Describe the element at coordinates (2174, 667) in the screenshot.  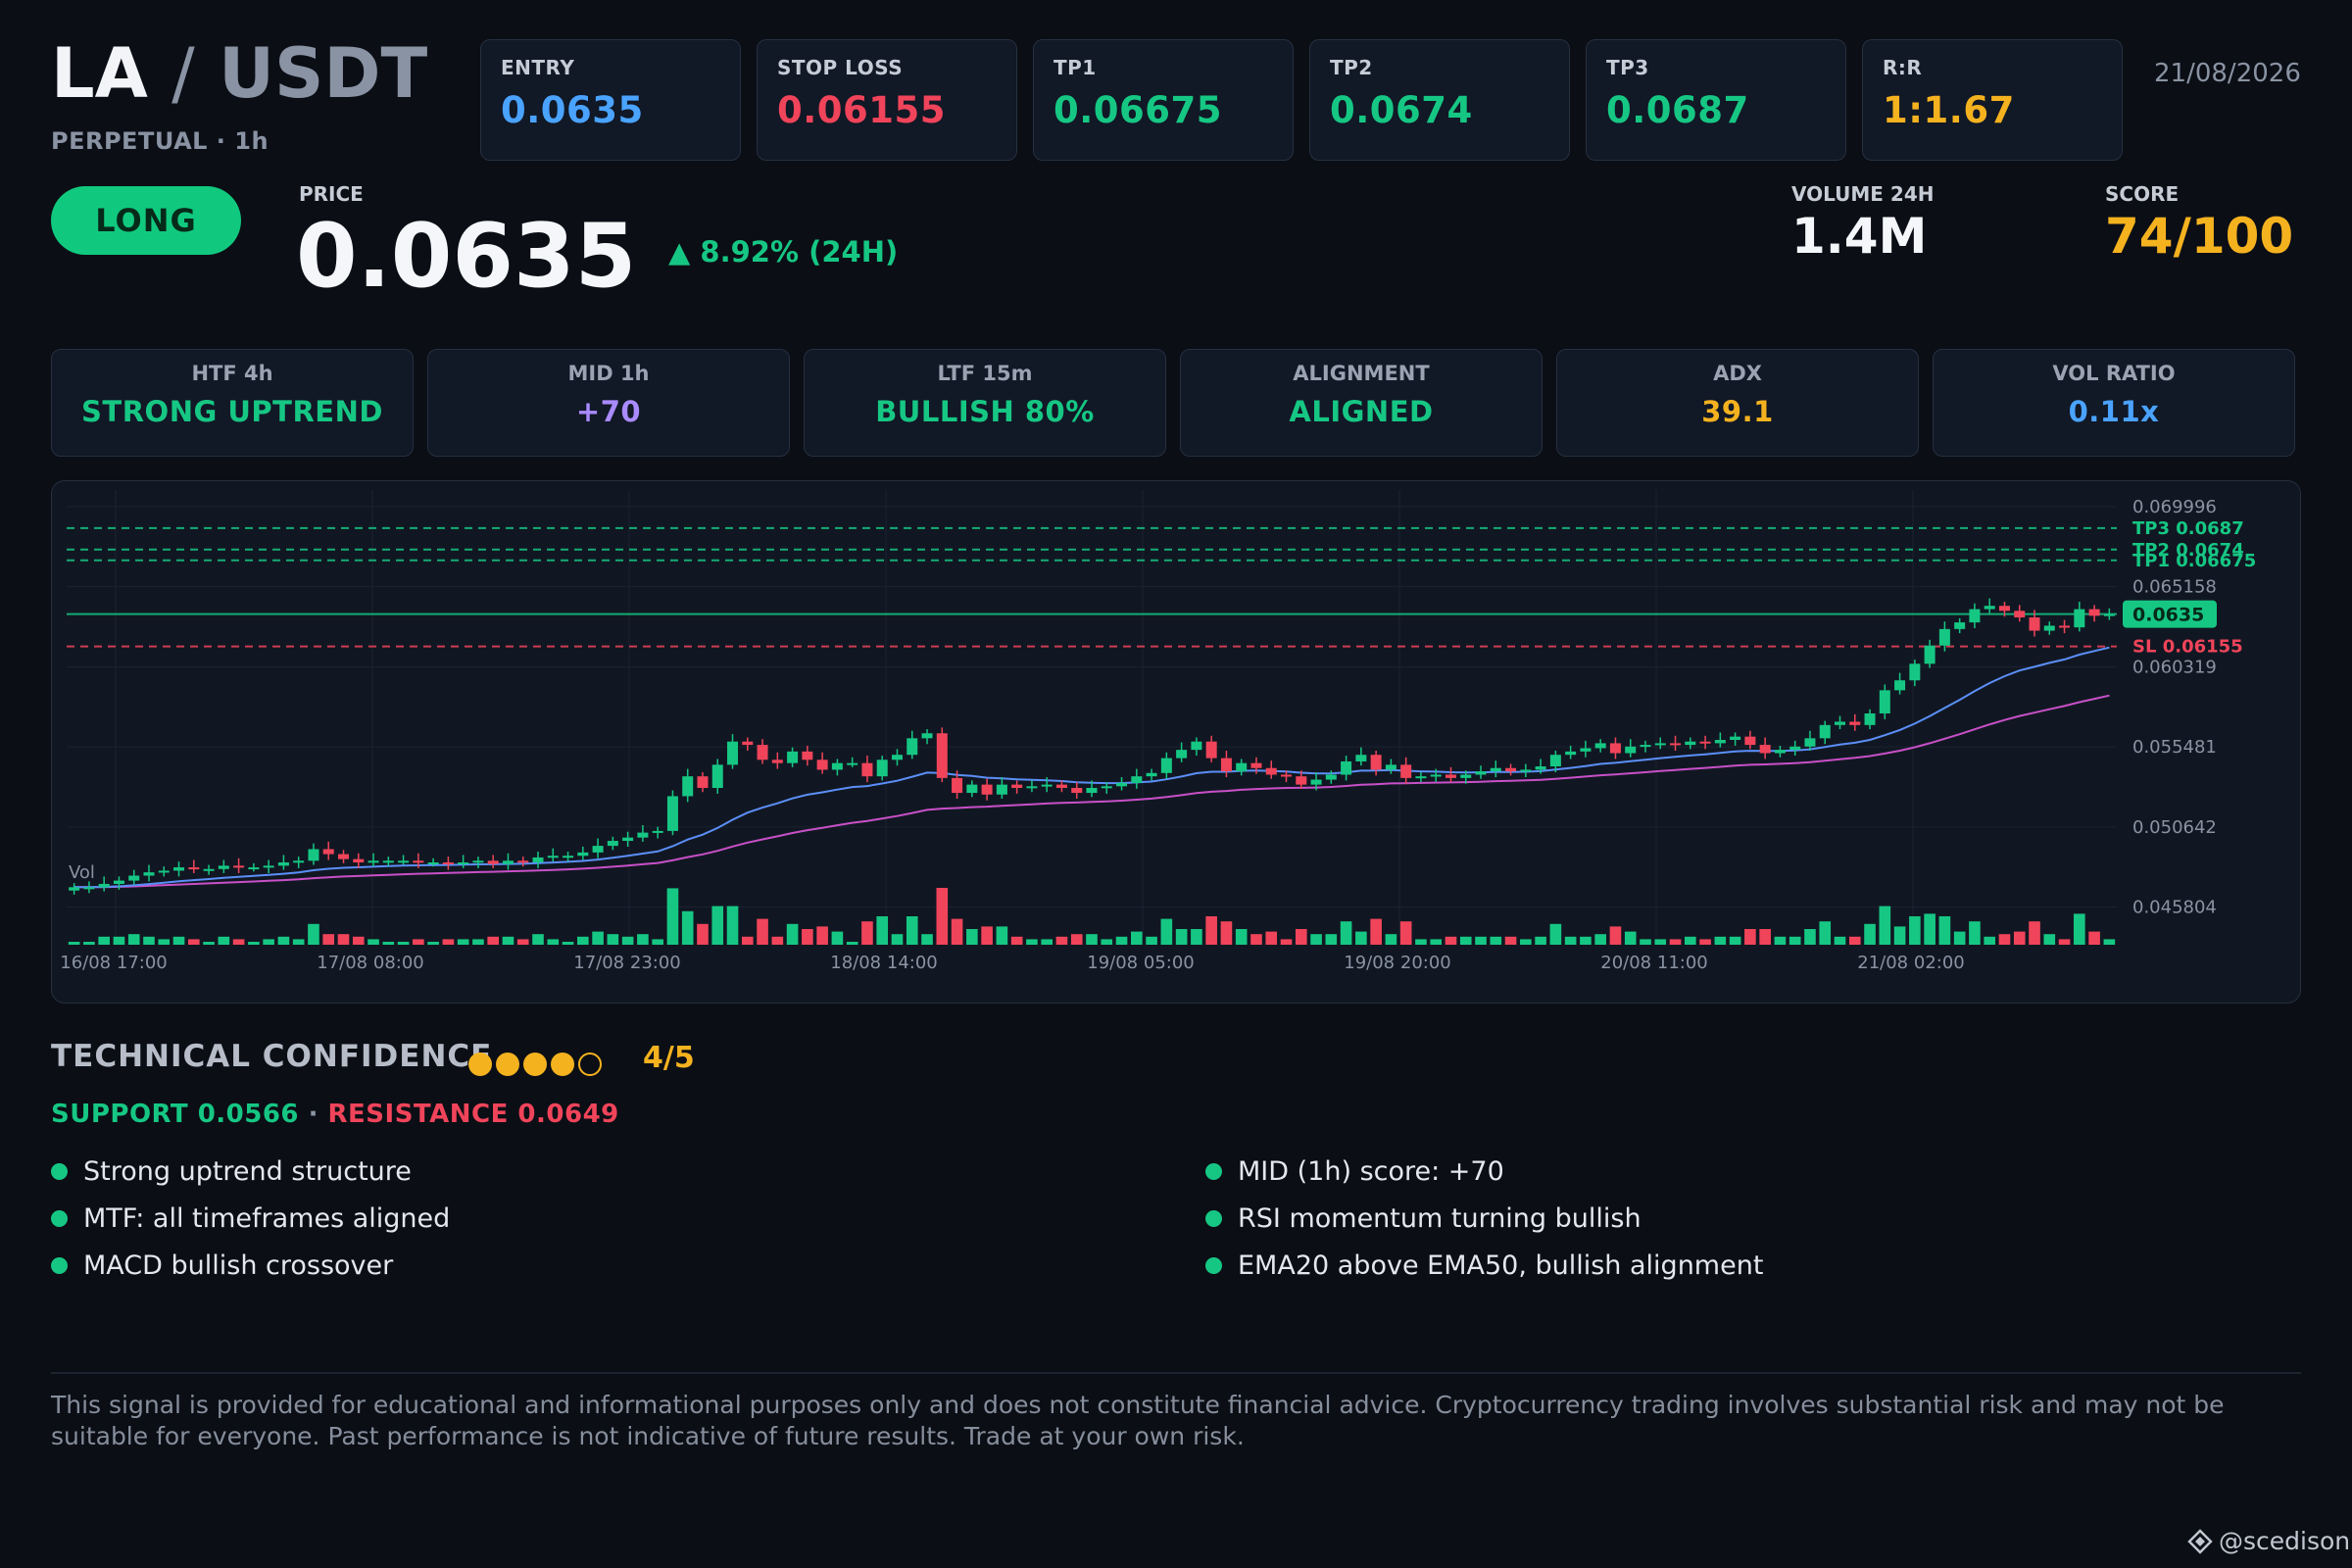
I see `y-tick-label: 0.060319` at that location.